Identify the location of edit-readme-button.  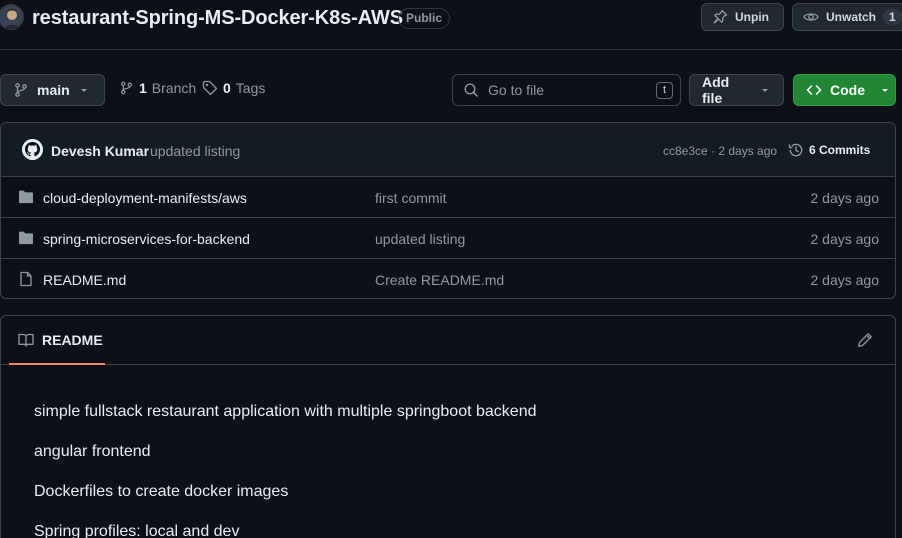
(865, 340).